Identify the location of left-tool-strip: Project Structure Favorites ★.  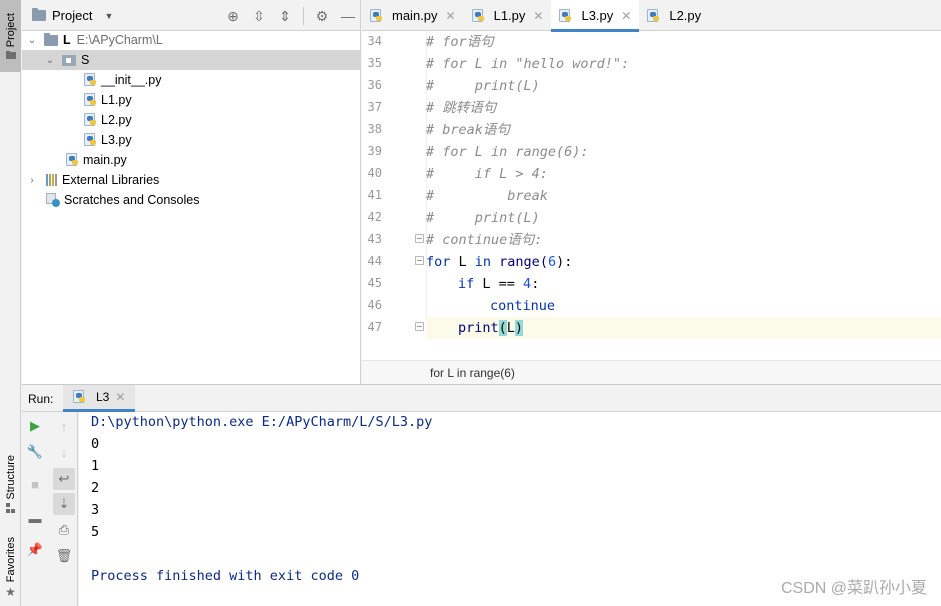
(10, 303).